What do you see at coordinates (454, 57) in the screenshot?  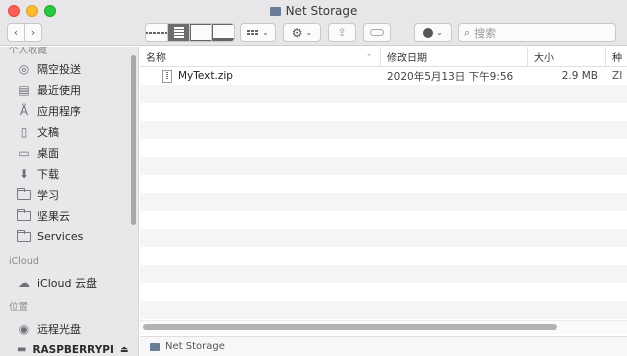 I see `column-header-date: 修改日期` at bounding box center [454, 57].